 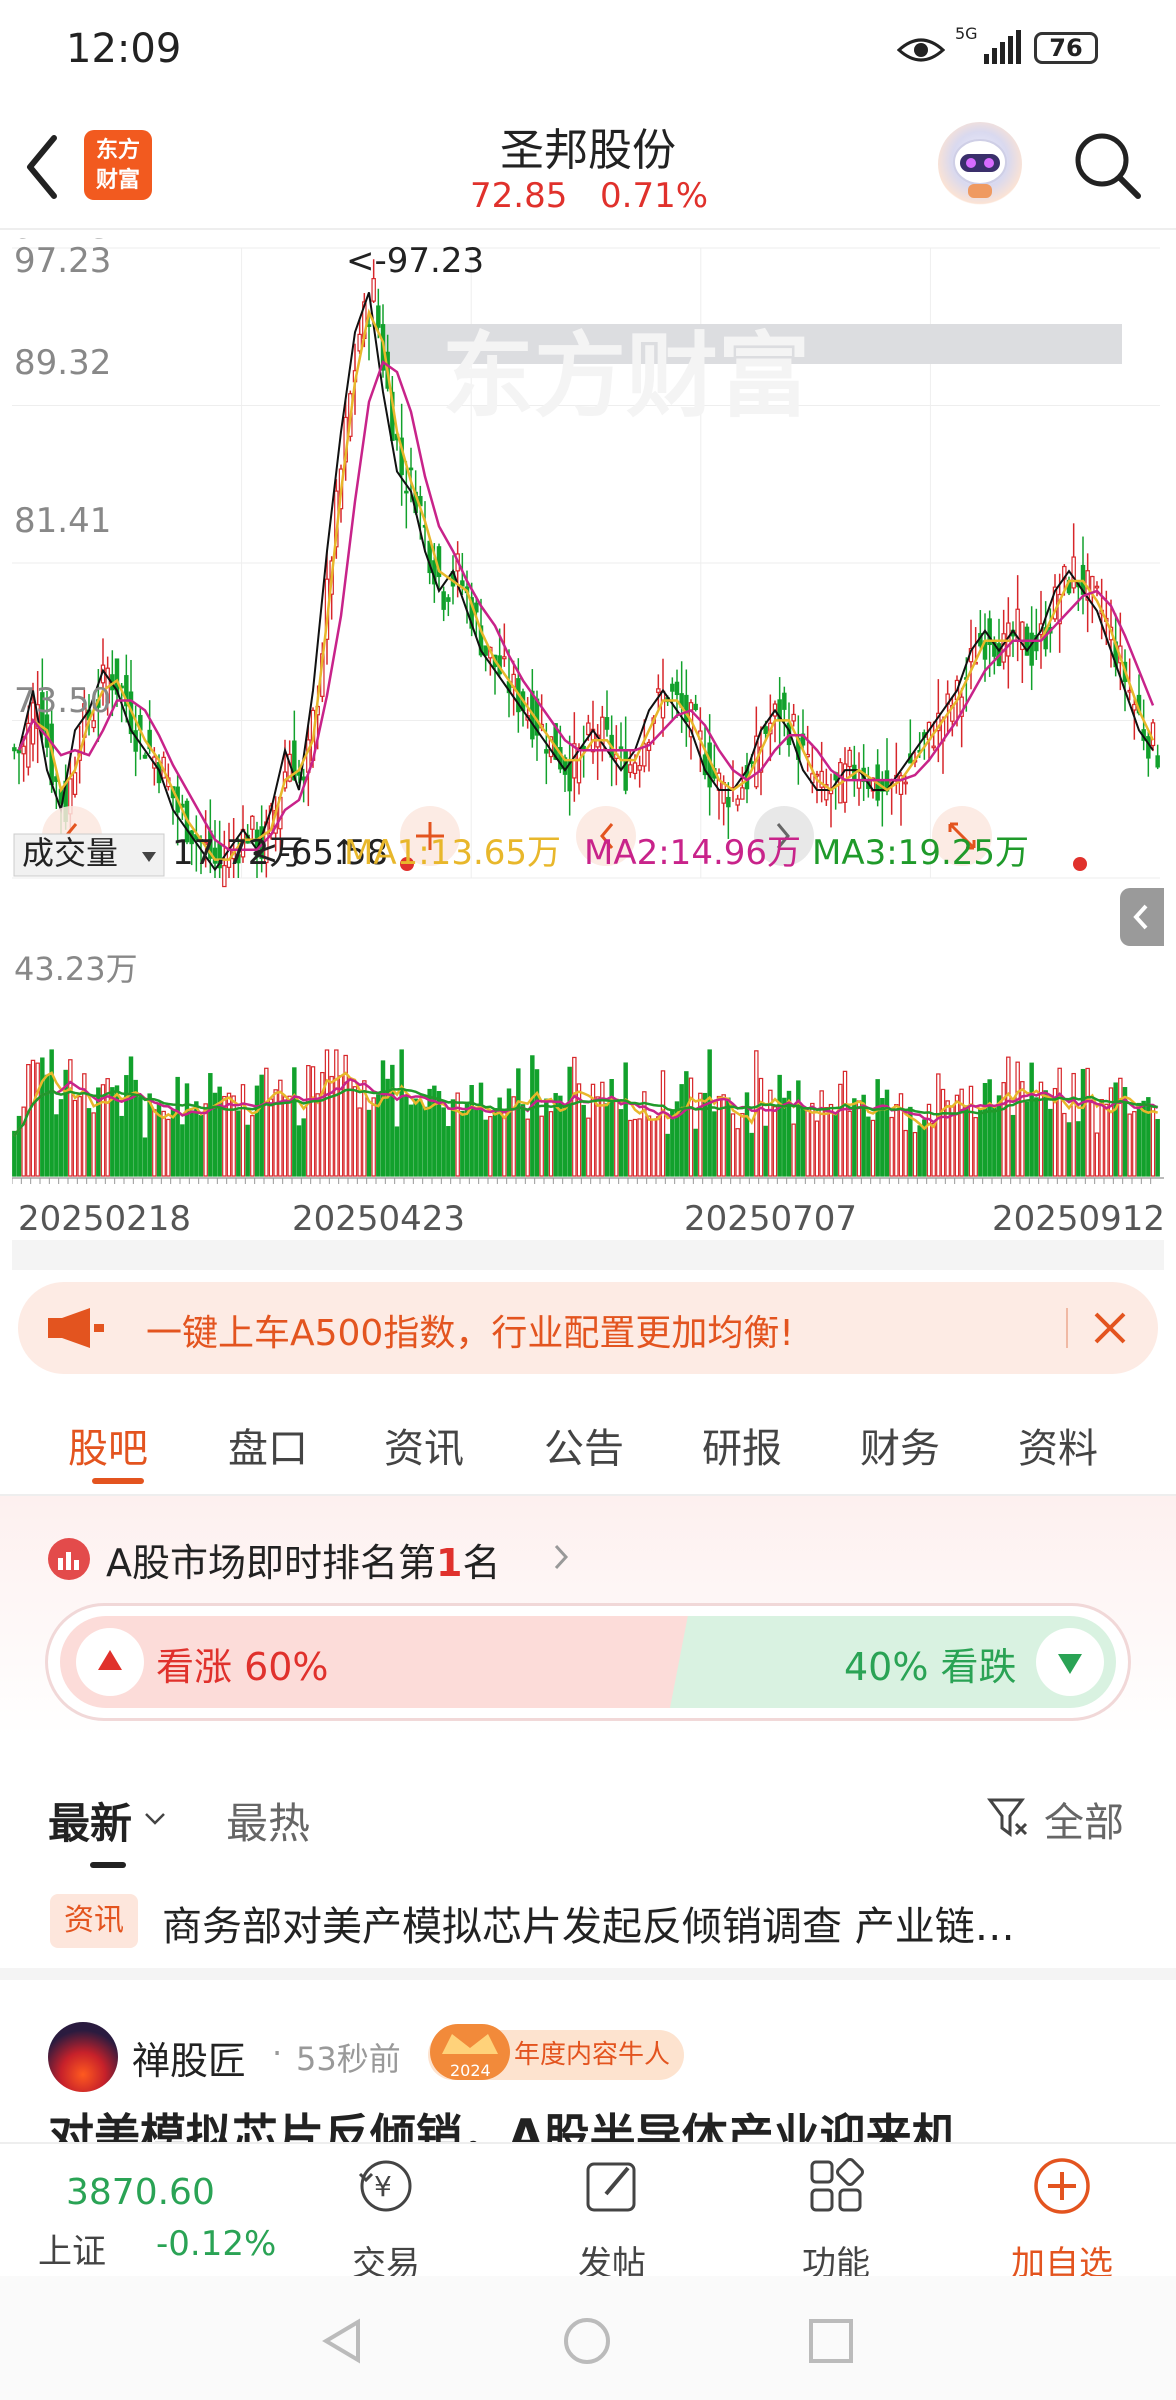 I want to click on filter-active-indicator, so click(x=108, y=1865).